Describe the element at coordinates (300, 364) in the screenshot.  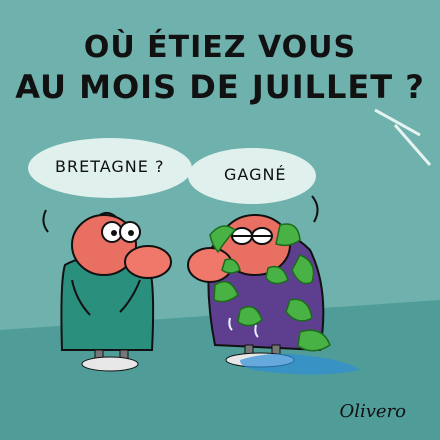
I see `water-puddle` at that location.